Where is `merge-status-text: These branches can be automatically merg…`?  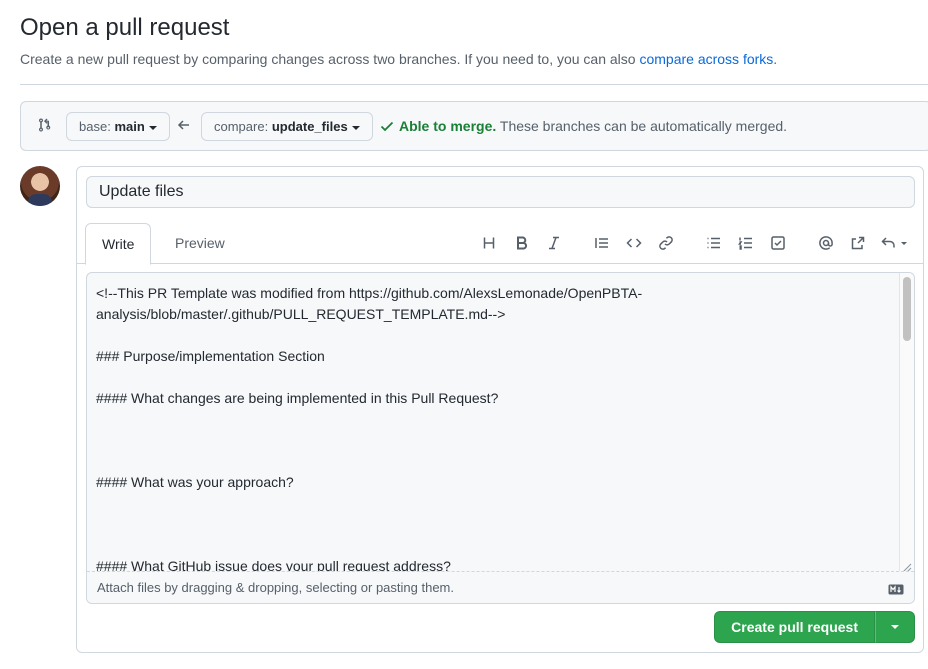
merge-status-text: These branches can be automatically merg… is located at coordinates (642, 126).